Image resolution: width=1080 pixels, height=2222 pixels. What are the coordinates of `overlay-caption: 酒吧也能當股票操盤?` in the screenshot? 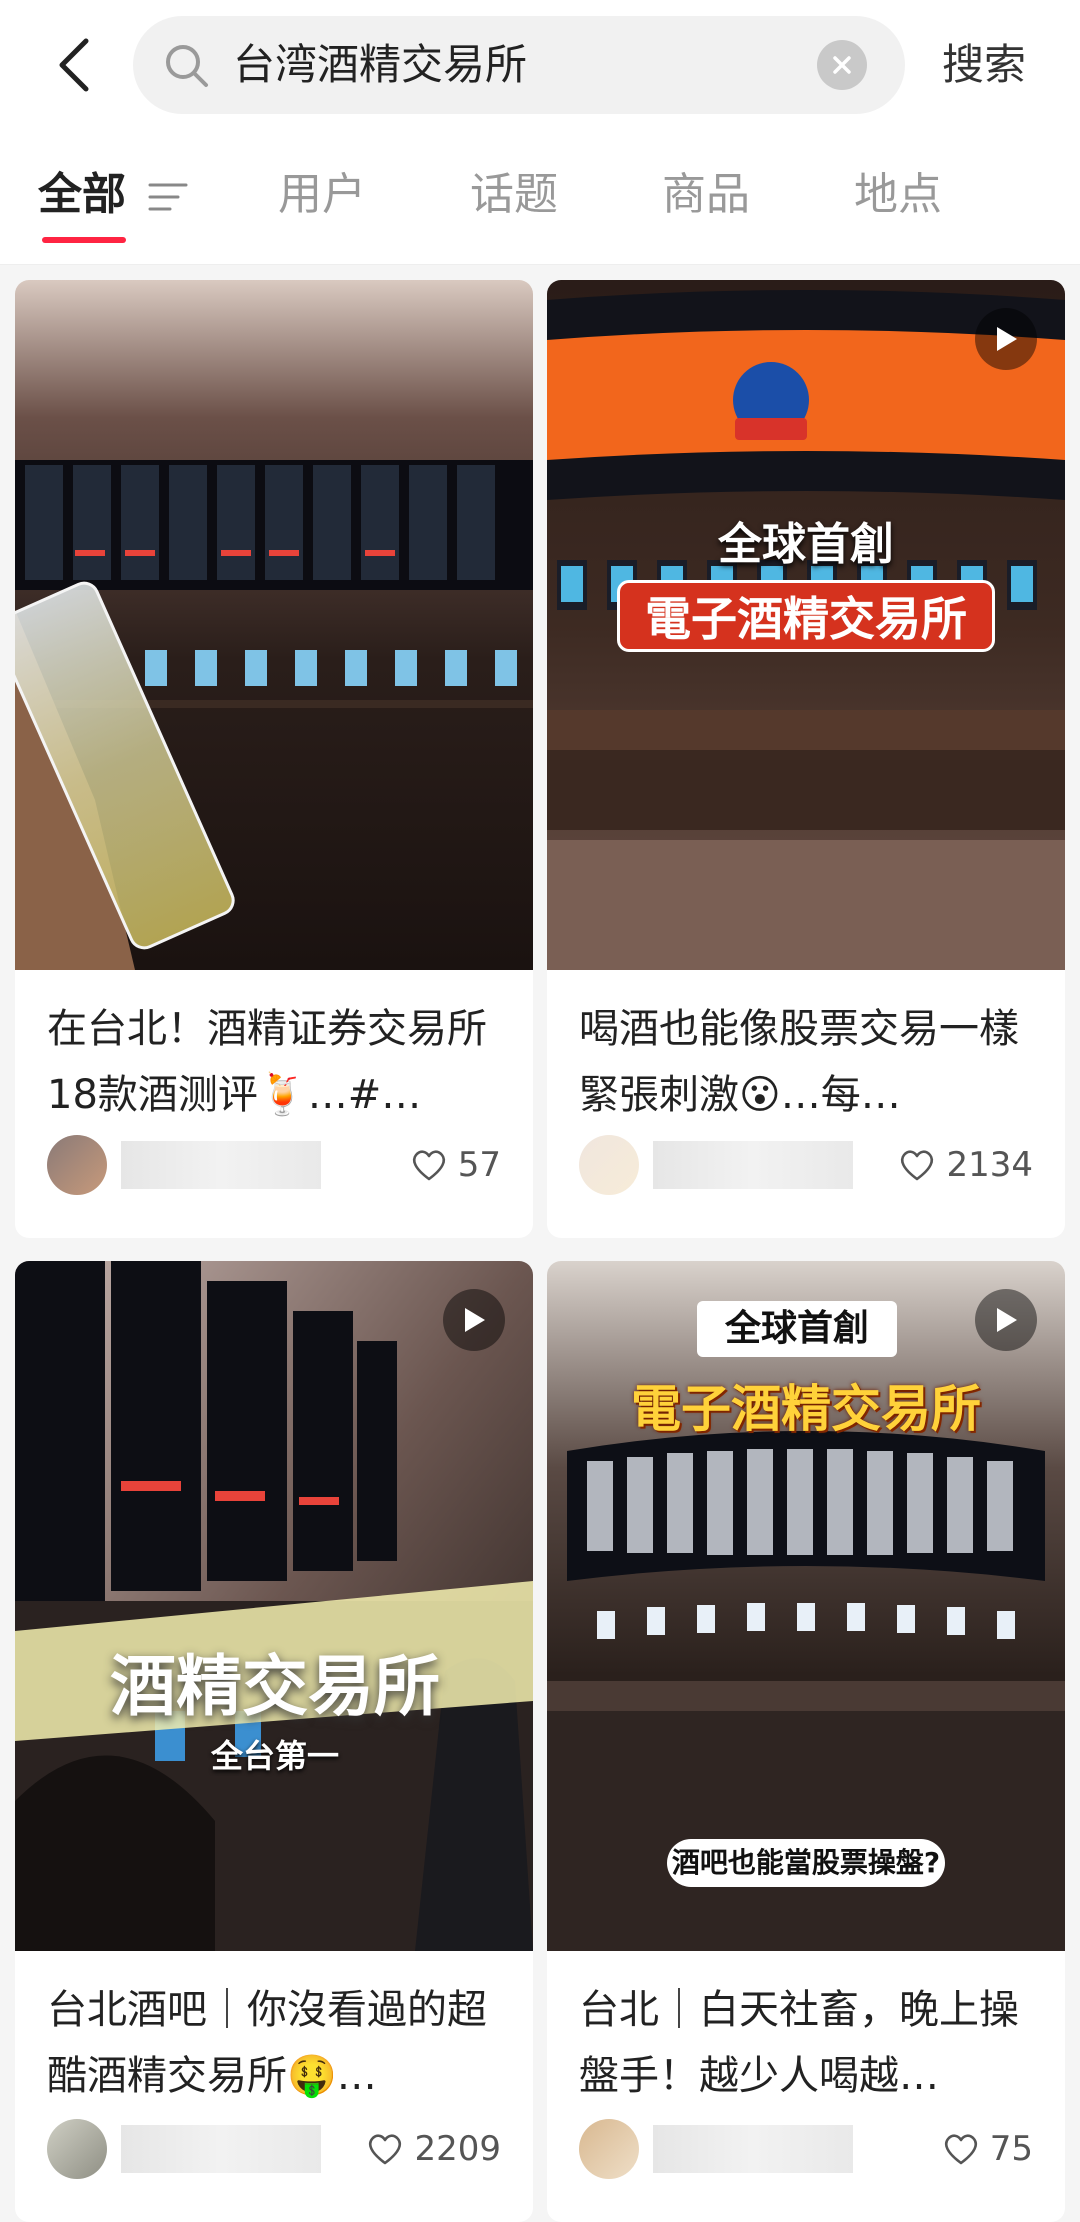 It's located at (806, 1863).